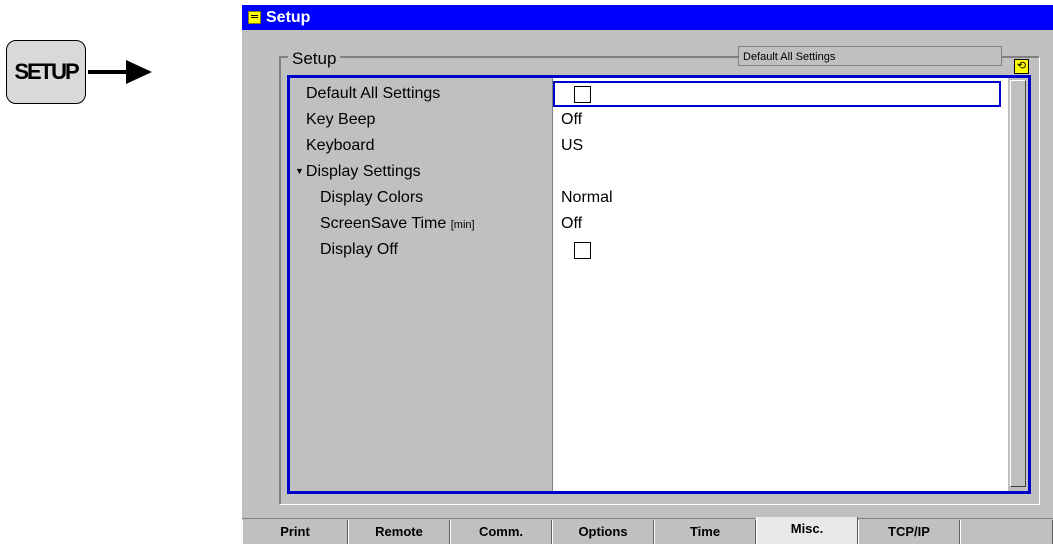 Image resolution: width=1053 pixels, height=544 pixels. I want to click on tab-misc: Misc., so click(807, 530).